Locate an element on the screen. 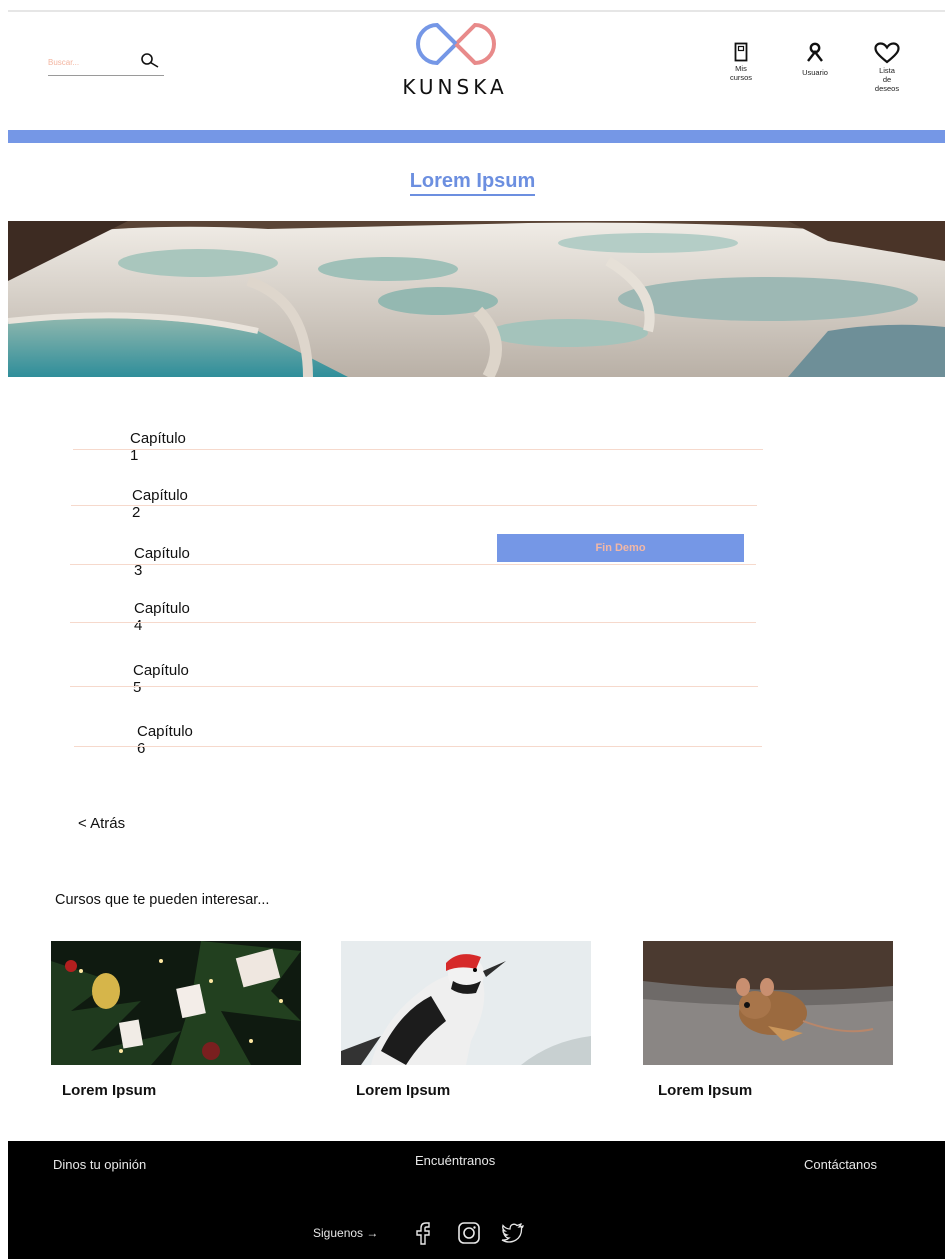 The height and width of the screenshot is (1259, 945). nav-lista-deseos: Lista de deseos is located at coordinates (887, 67).